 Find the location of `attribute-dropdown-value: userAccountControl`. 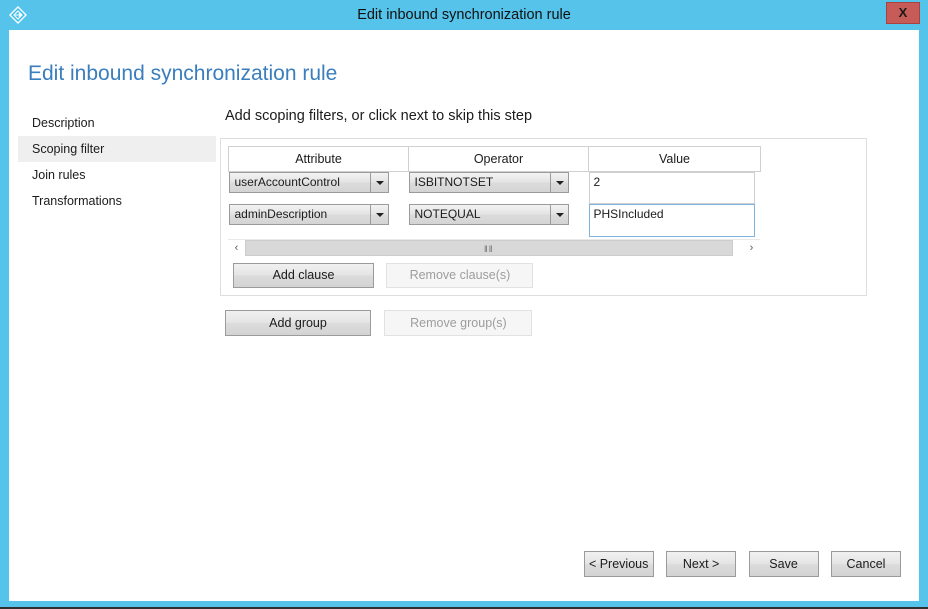

attribute-dropdown-value: userAccountControl is located at coordinates (287, 182).